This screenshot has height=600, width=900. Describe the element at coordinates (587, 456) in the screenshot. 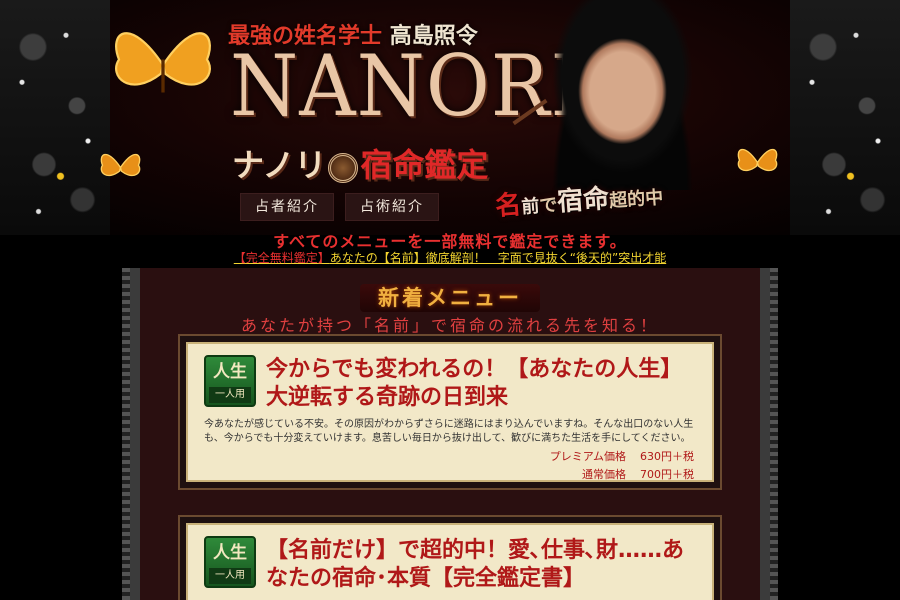

I see `premium-price-label: プレミアム価格` at that location.